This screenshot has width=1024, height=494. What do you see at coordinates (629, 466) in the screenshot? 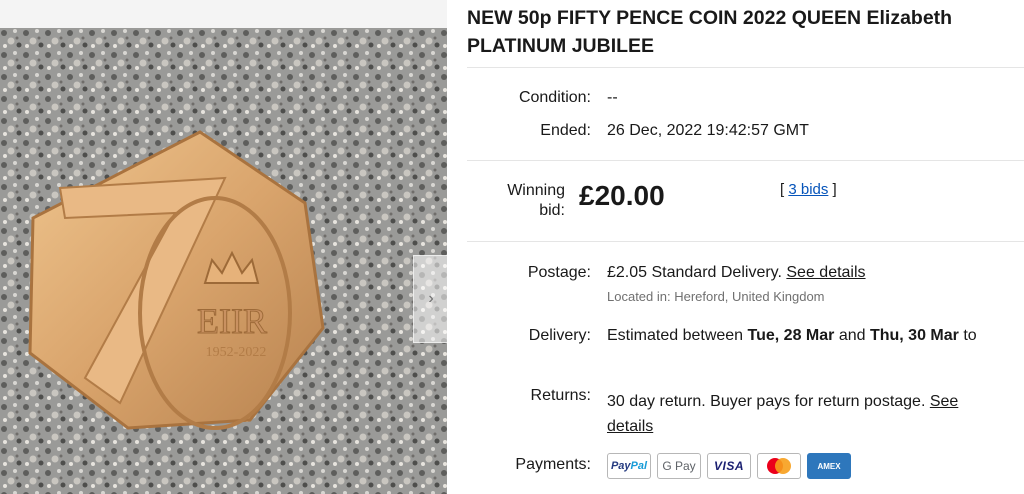
I see `paypal-icon: PayPal` at bounding box center [629, 466].